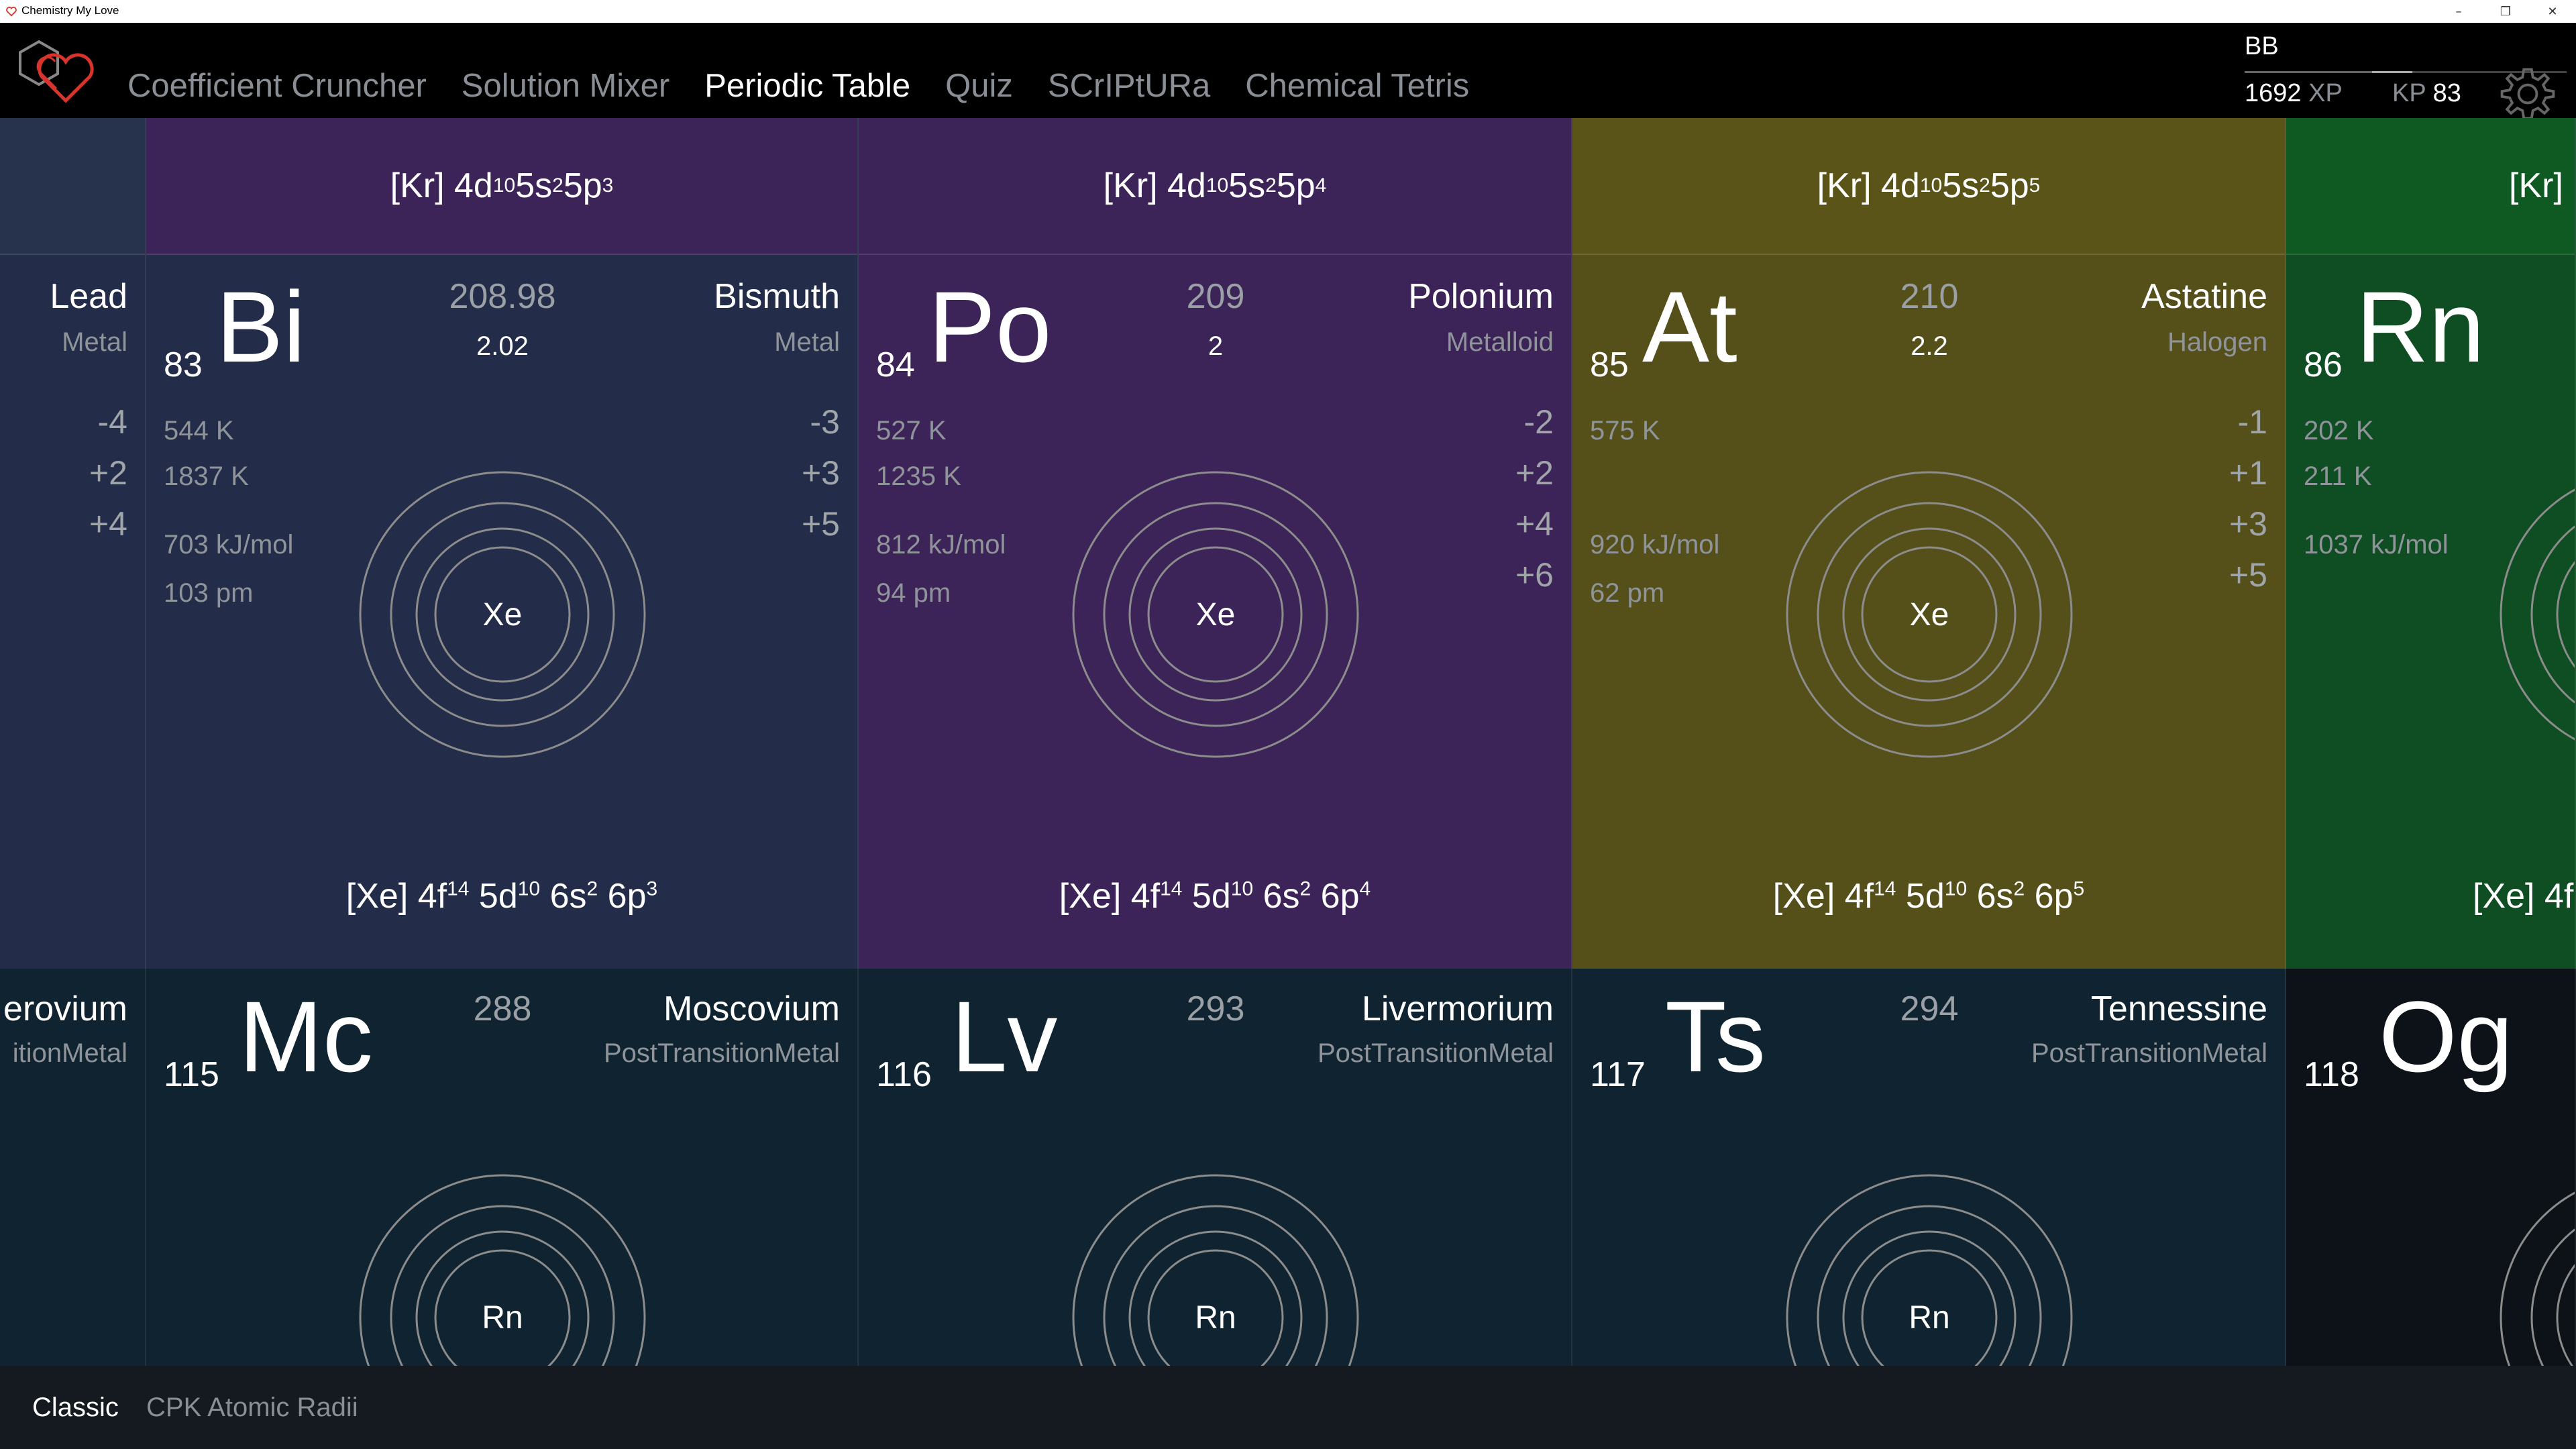 The image size is (2576, 1449). What do you see at coordinates (2431, 1167) in the screenshot?
I see `element-cell-oganesson: 118 Og` at bounding box center [2431, 1167].